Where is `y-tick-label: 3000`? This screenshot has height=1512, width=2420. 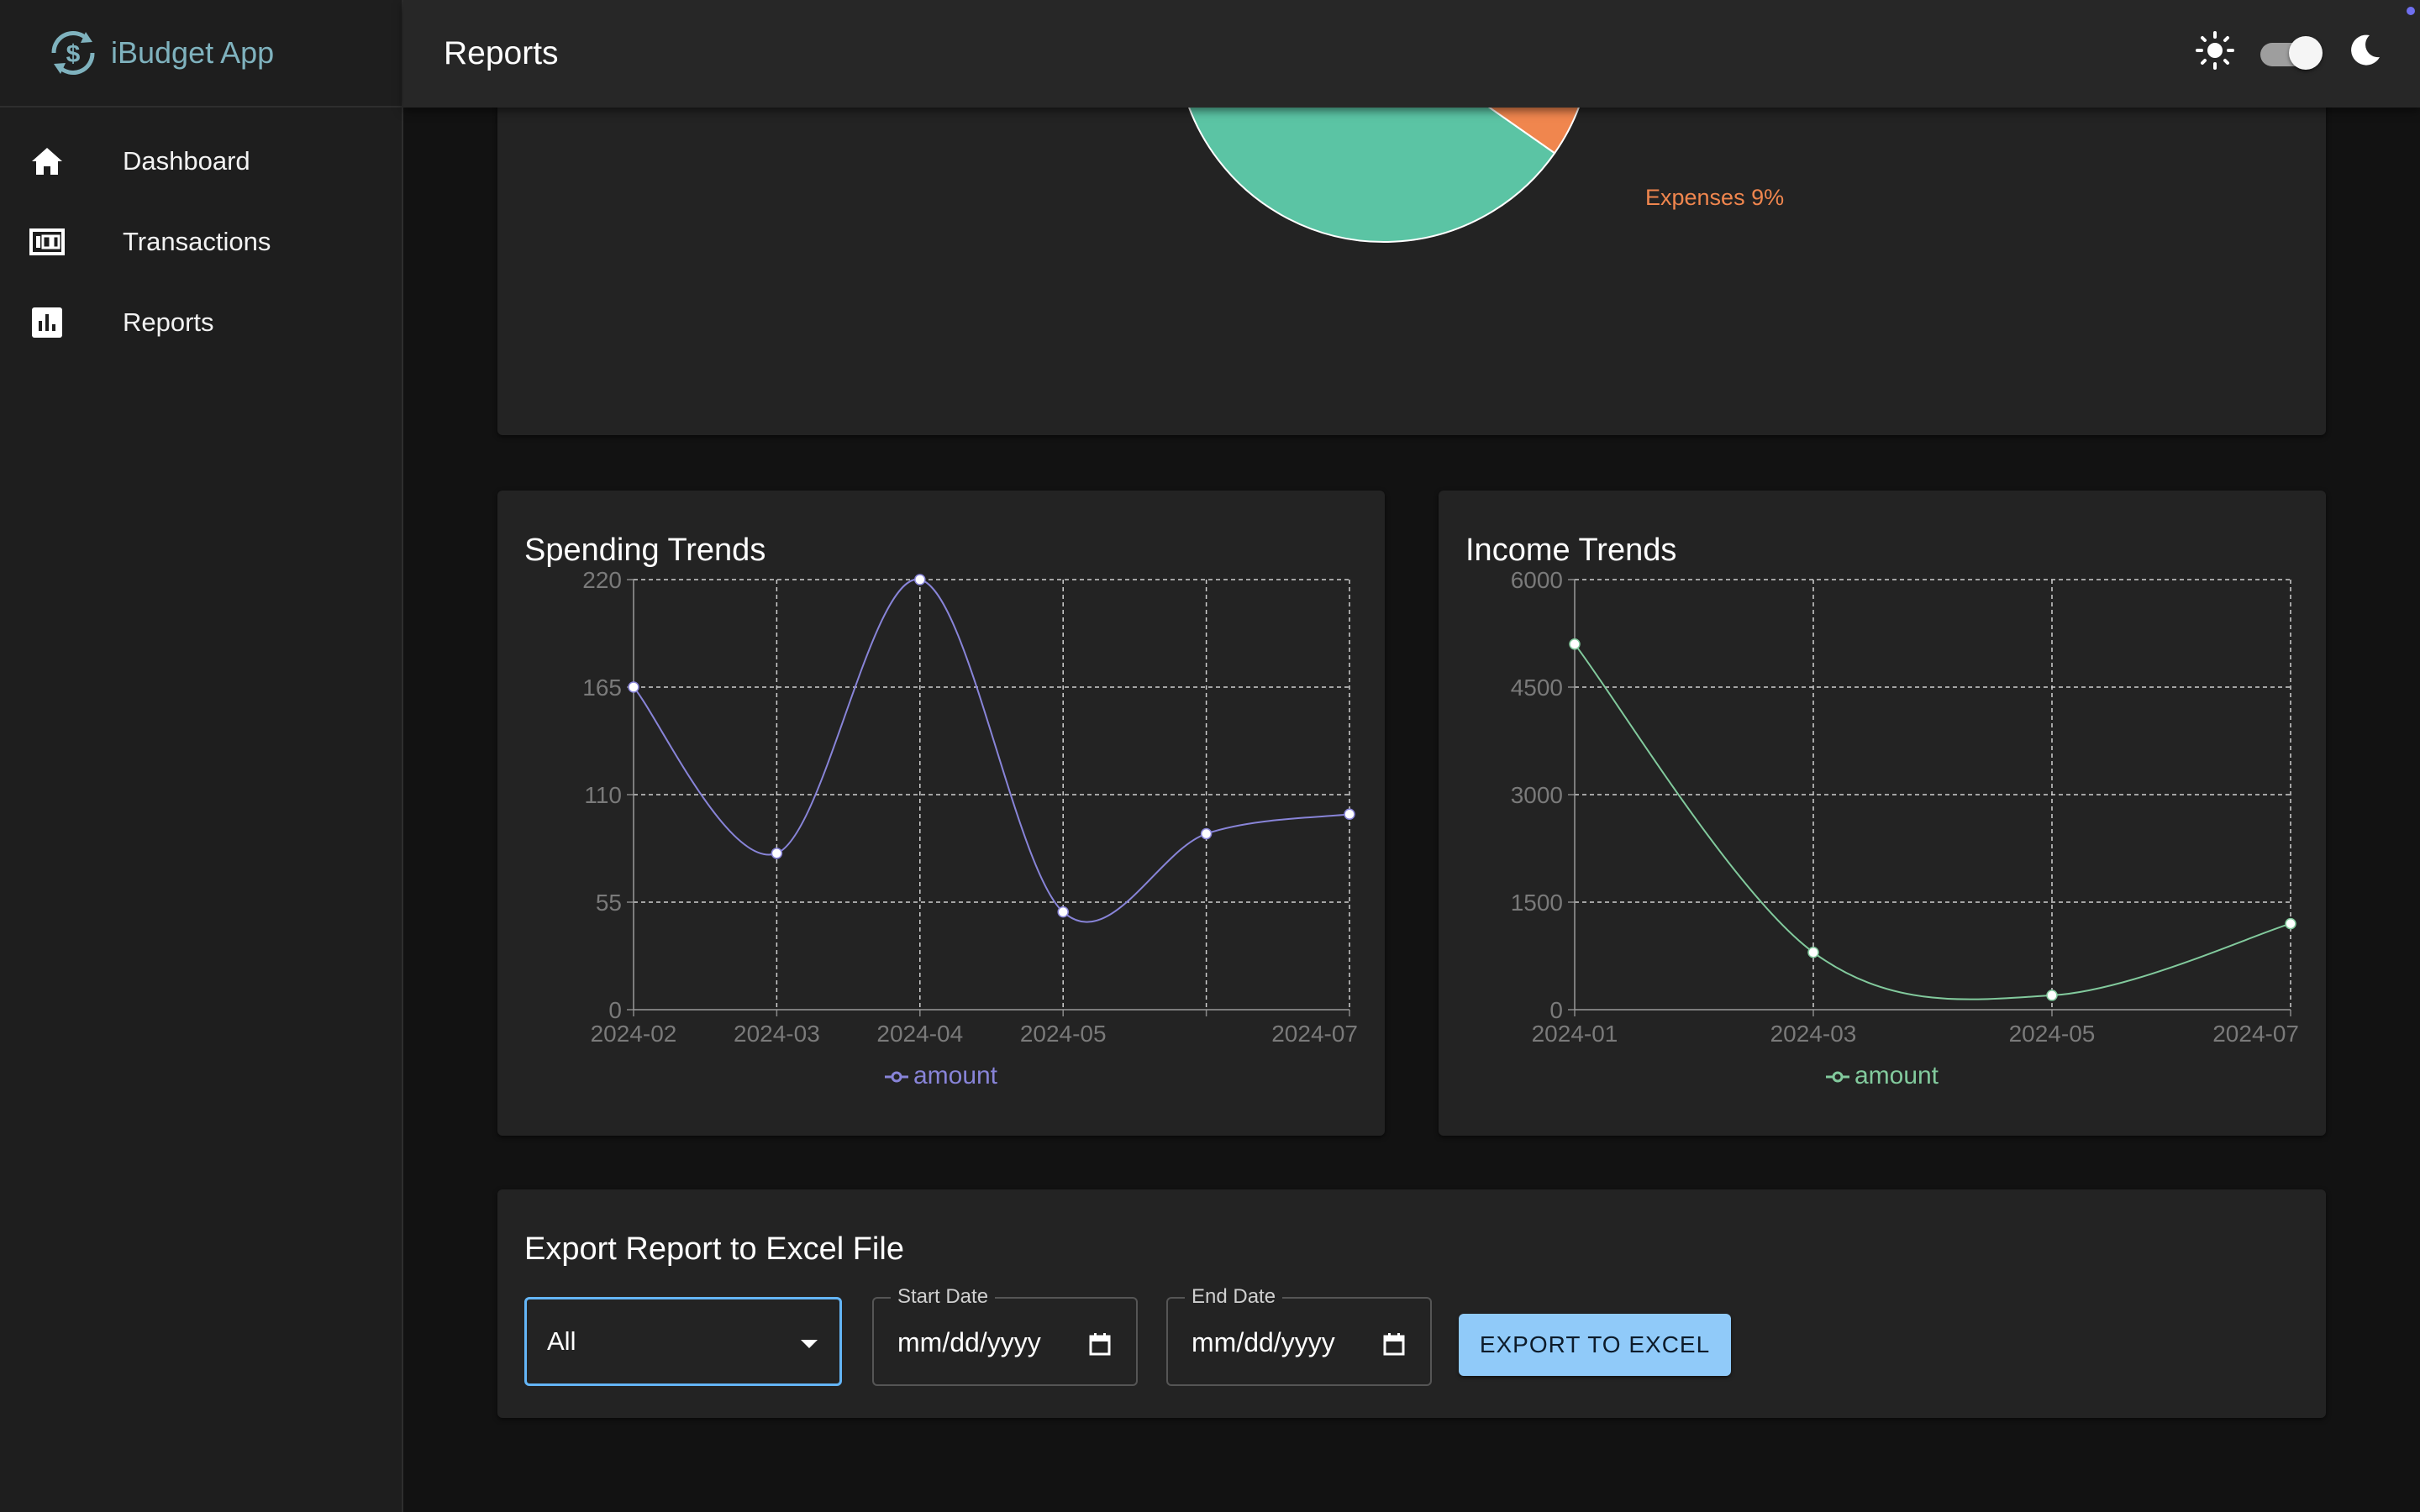
y-tick-label: 3000 is located at coordinates (1537, 795).